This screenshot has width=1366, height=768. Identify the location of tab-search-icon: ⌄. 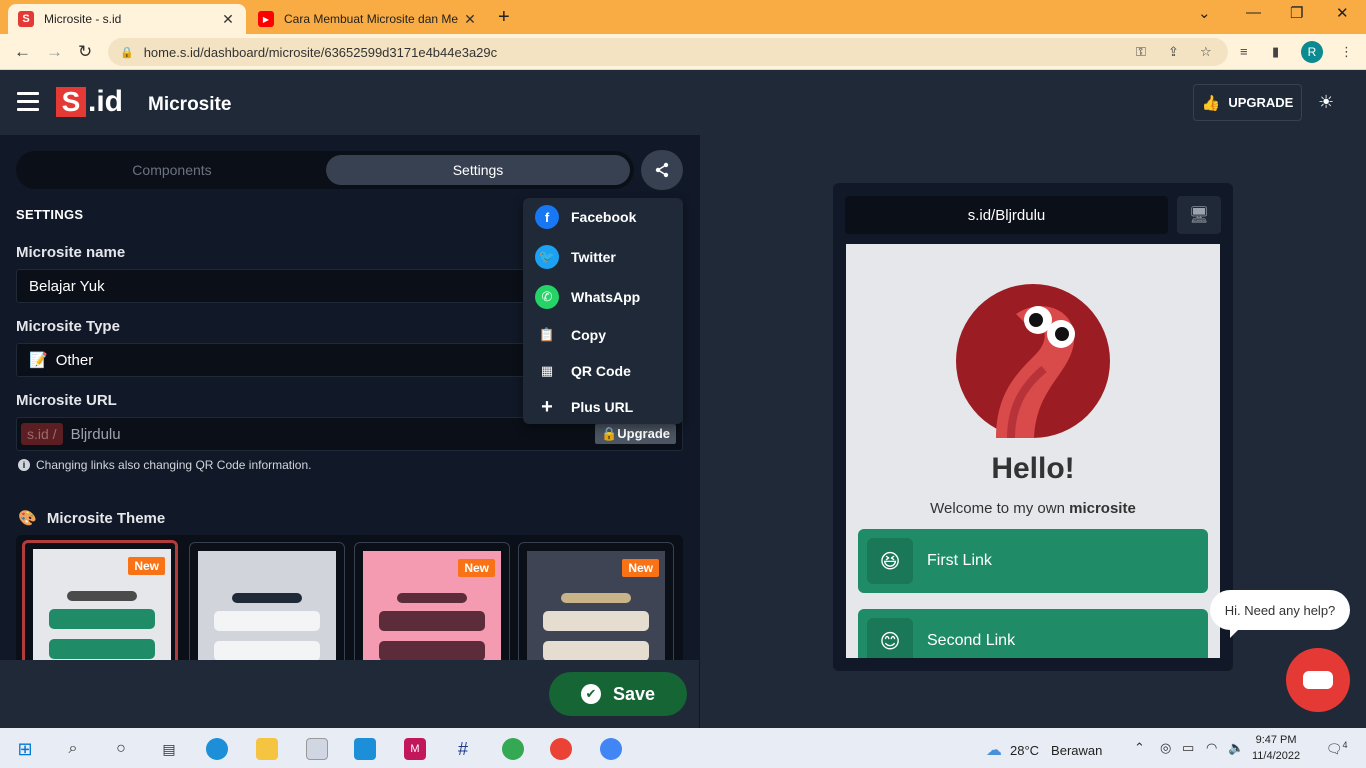
(1204, 13).